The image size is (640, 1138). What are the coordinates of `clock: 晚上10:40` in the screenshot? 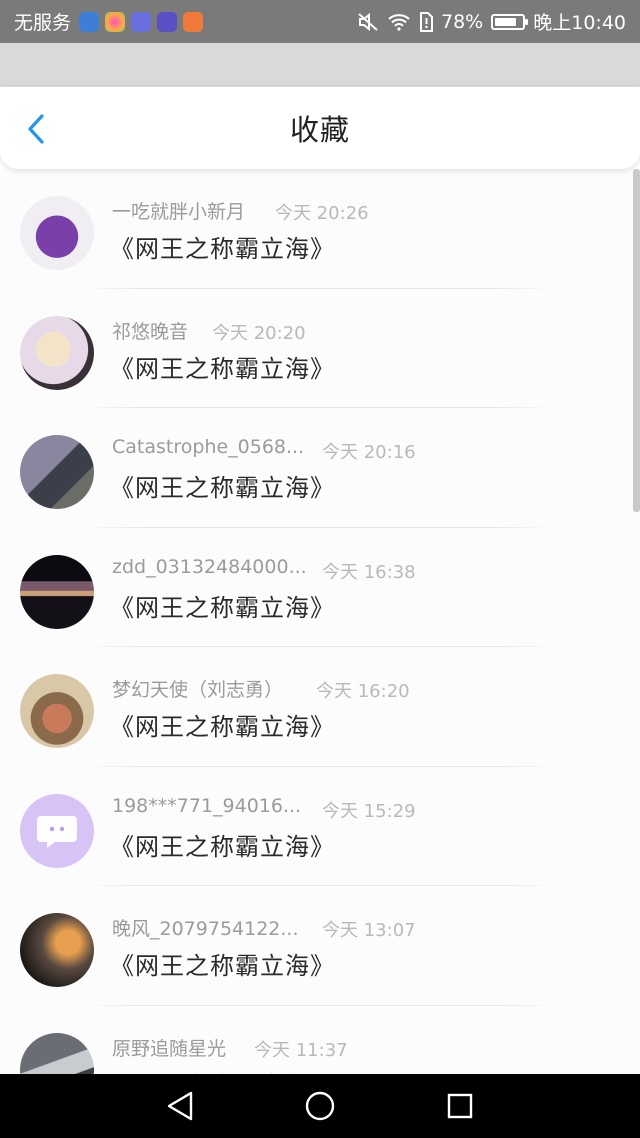 It's located at (579, 23).